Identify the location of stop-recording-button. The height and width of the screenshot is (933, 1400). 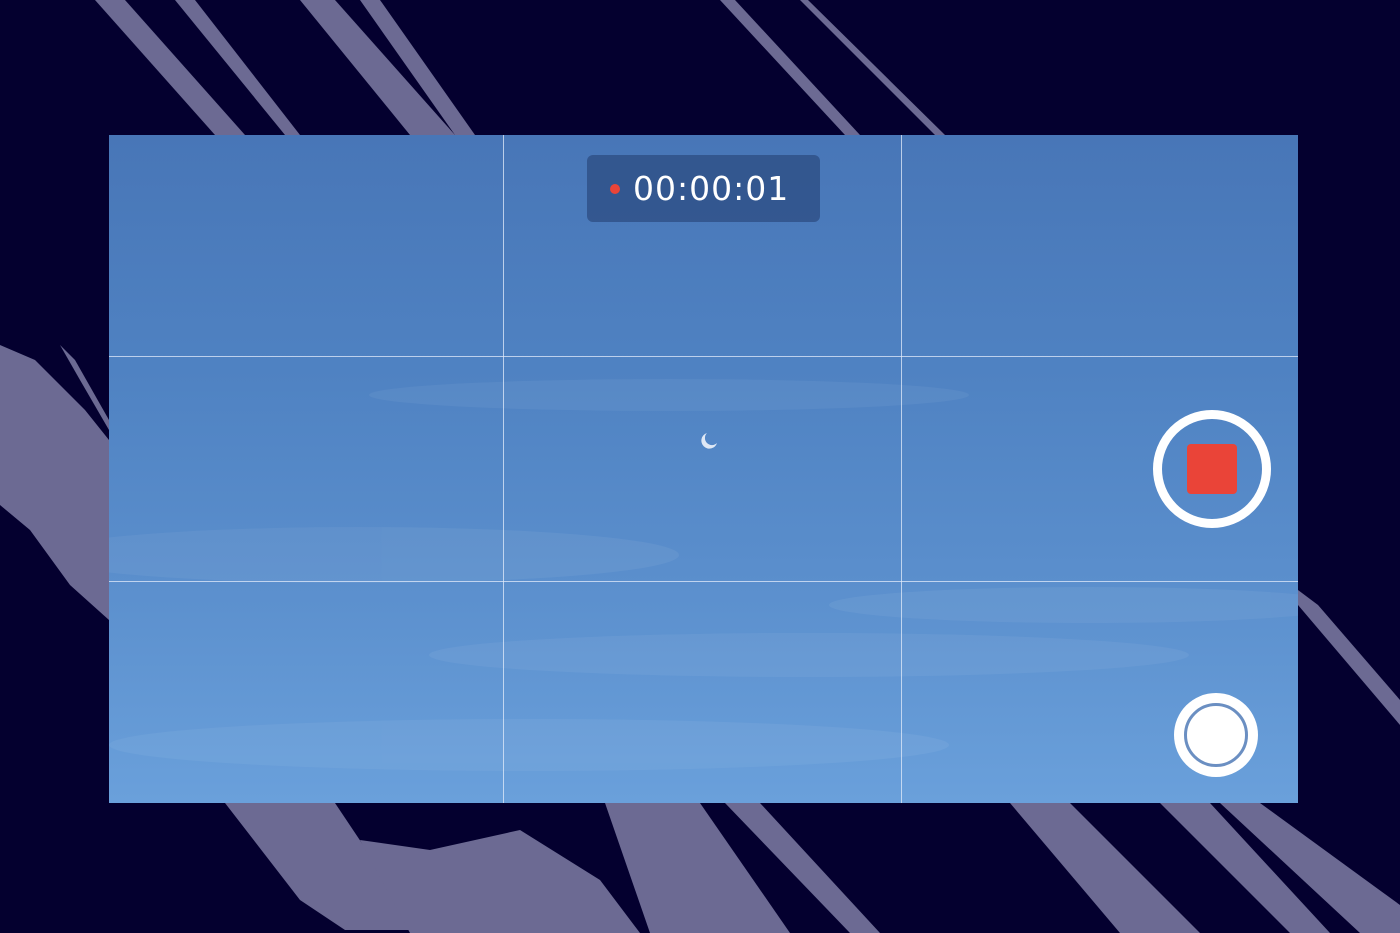
(1212, 469).